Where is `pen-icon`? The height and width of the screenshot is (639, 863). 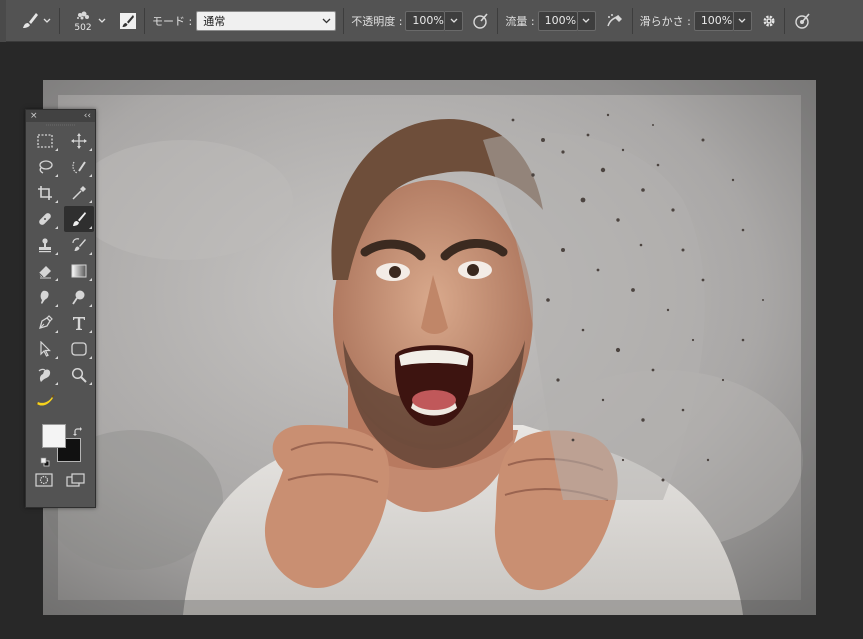
pen-icon is located at coordinates (46, 322).